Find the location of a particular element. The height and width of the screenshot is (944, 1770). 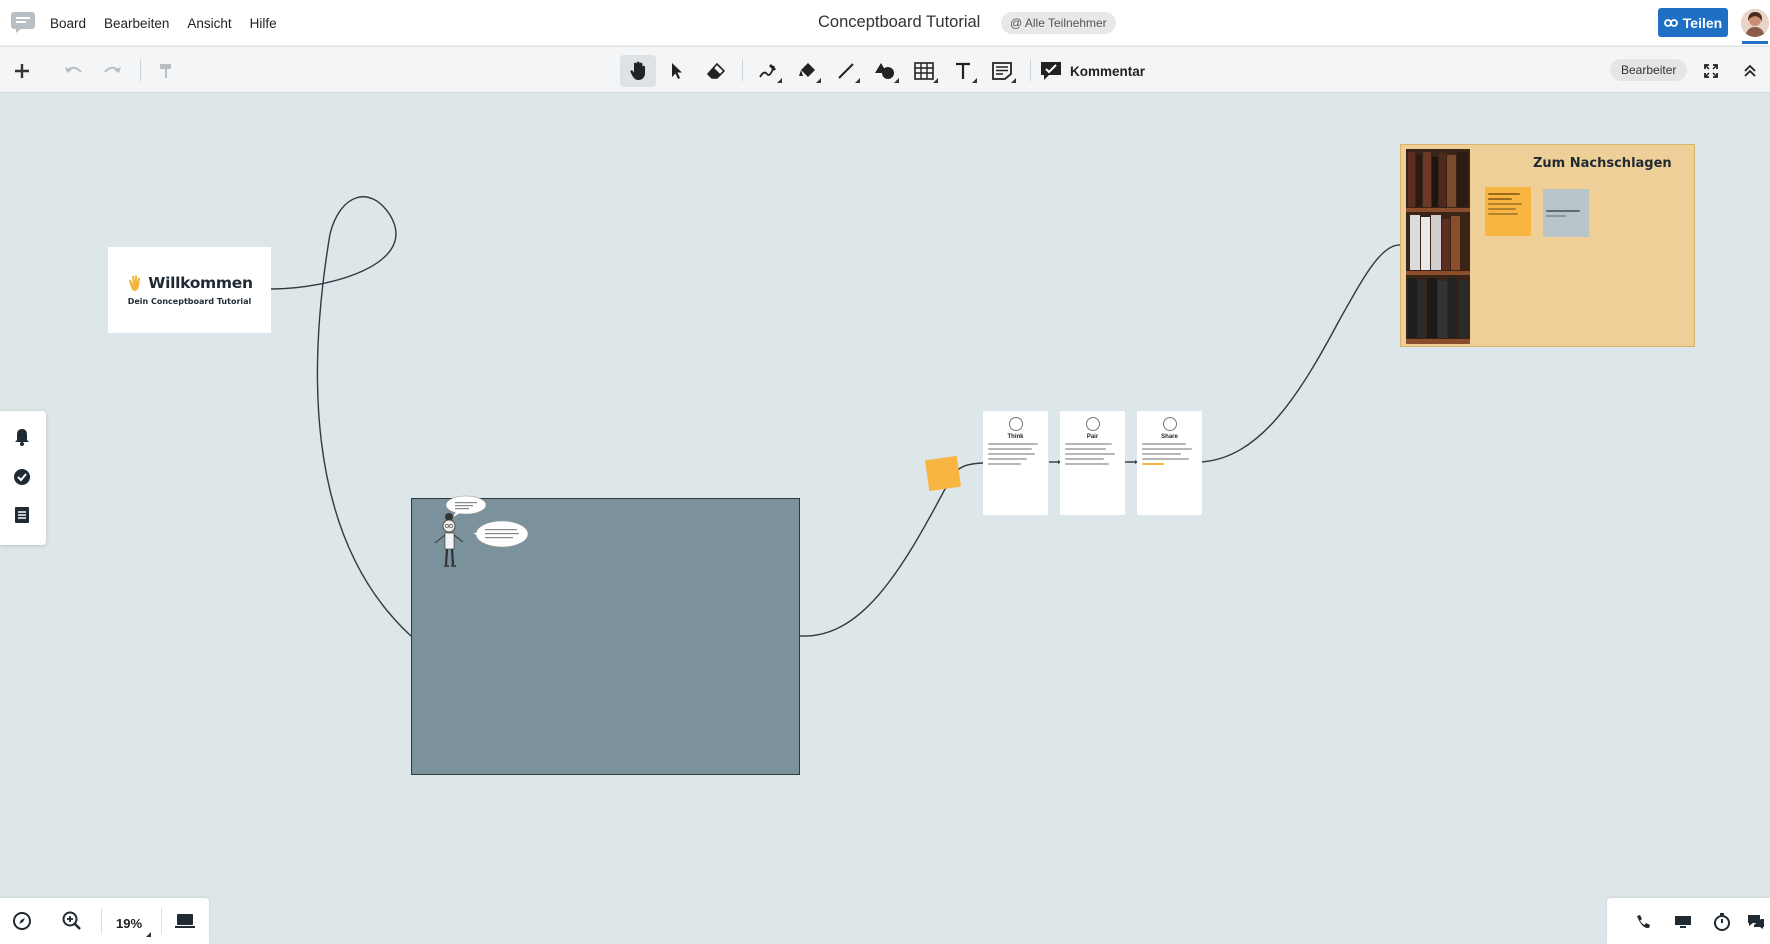

pen-tool-icon is located at coordinates (768, 71).